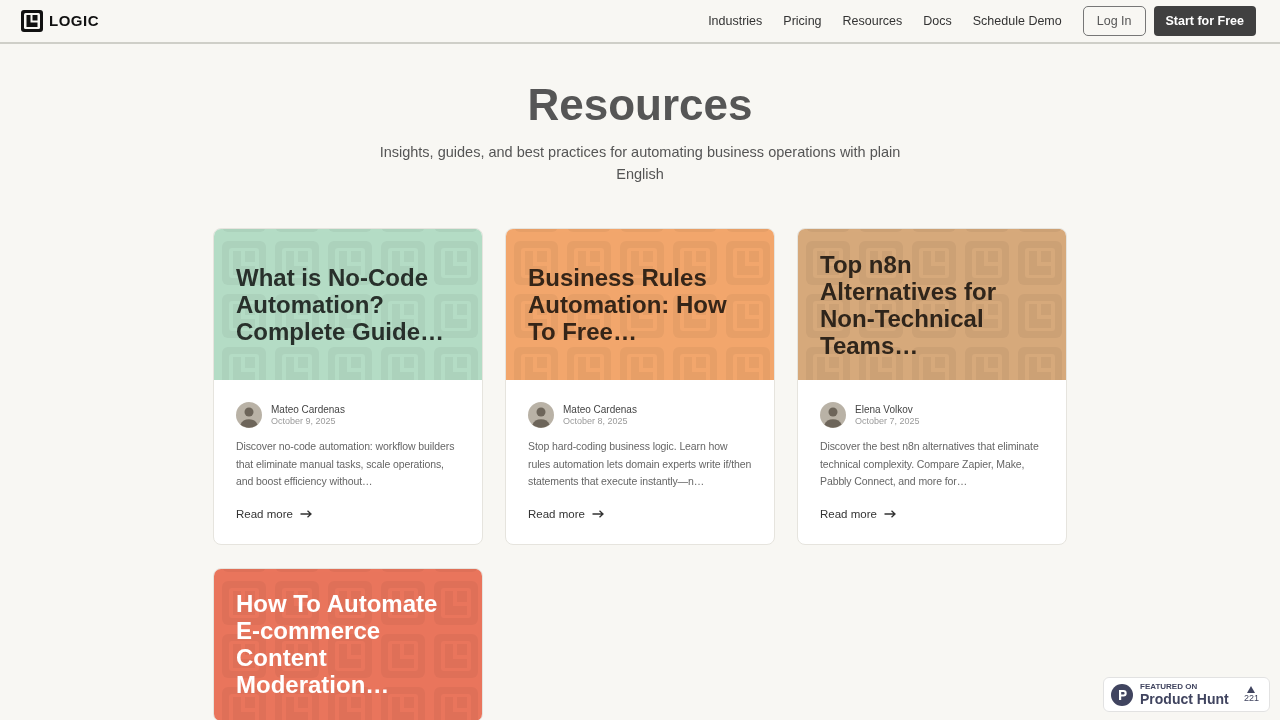 Image resolution: width=1280 pixels, height=720 pixels. Describe the element at coordinates (872, 21) in the screenshot. I see `nav-link: Resources` at that location.